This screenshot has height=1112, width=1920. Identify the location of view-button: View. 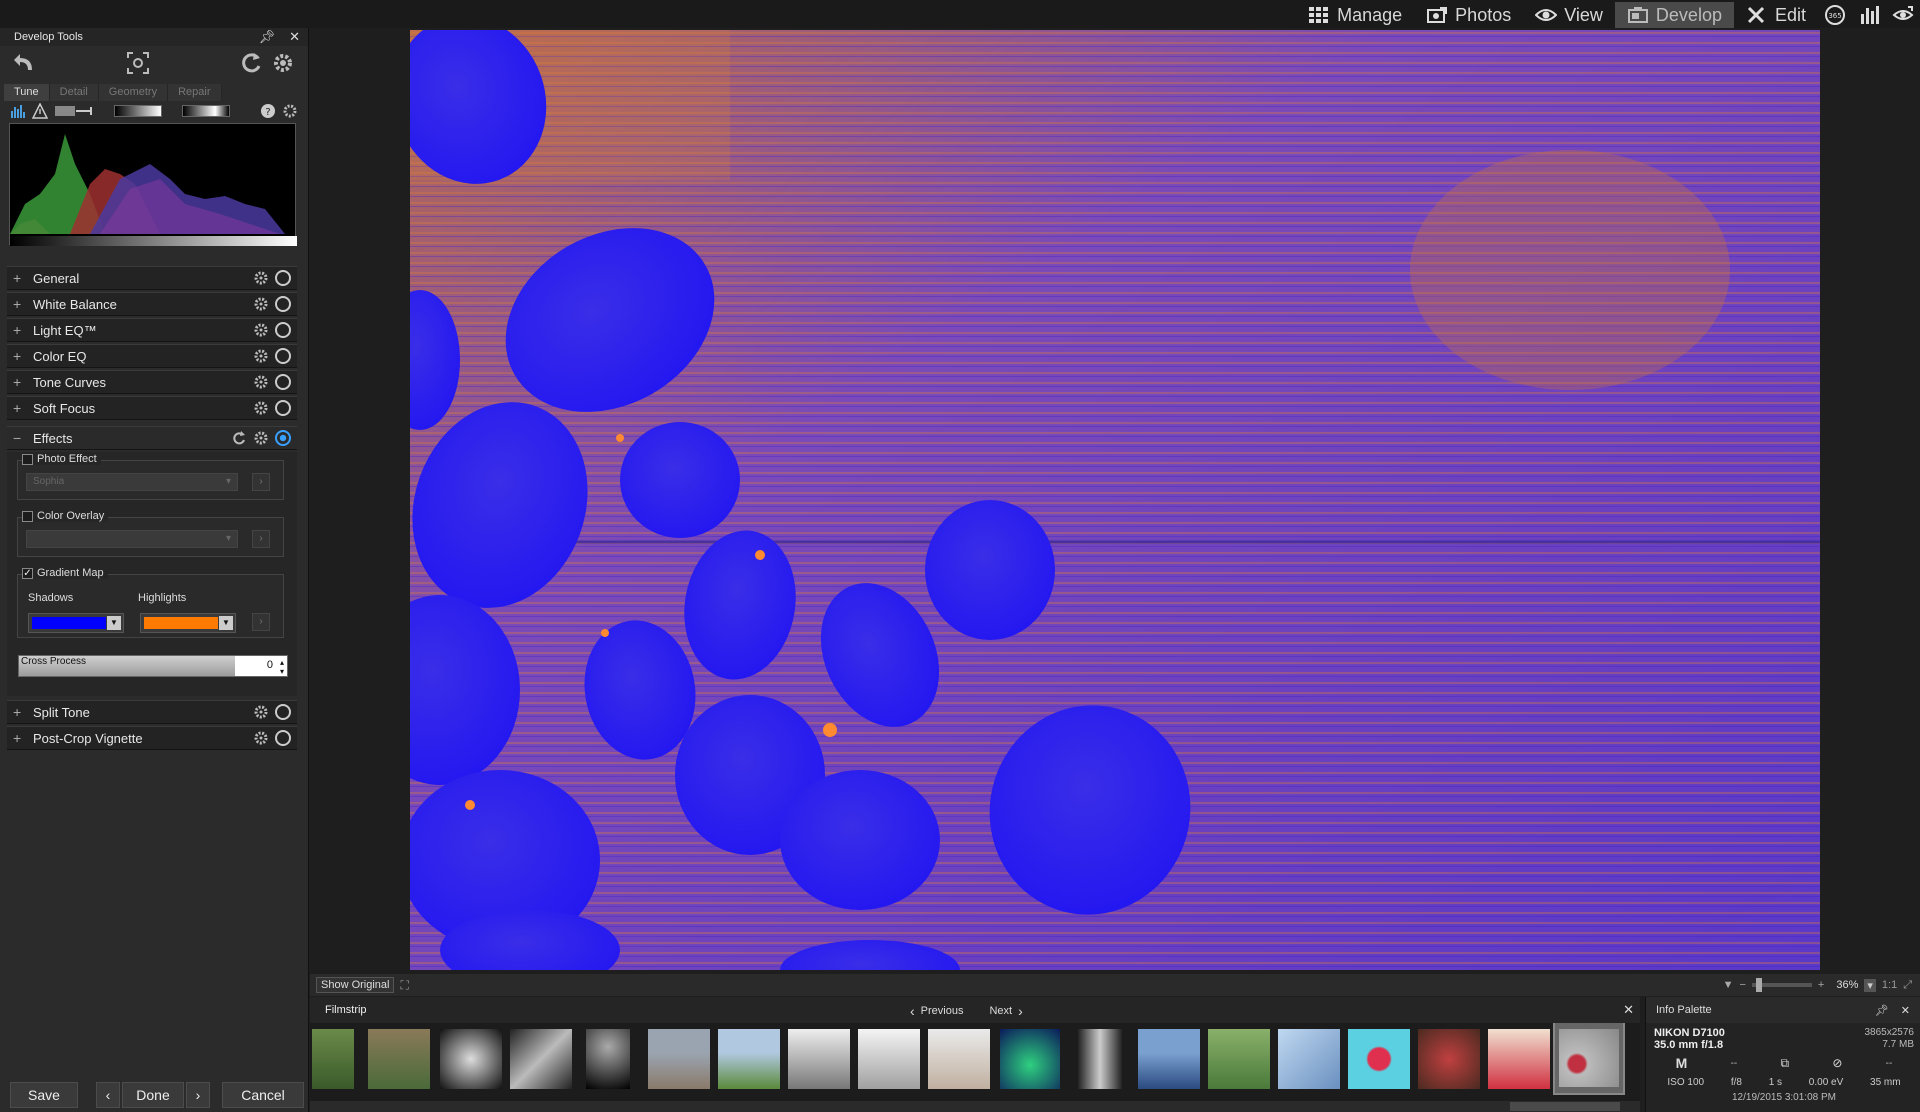
(1569, 15).